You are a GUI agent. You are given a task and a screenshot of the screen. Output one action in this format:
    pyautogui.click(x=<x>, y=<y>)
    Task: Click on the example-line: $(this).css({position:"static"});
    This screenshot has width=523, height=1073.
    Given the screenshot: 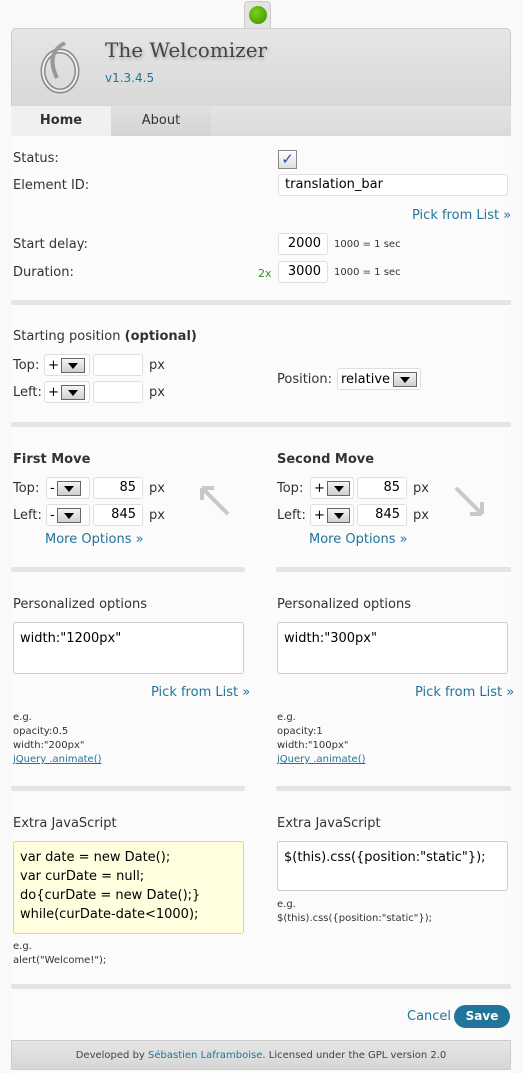 What is the action you would take?
    pyautogui.click(x=355, y=918)
    